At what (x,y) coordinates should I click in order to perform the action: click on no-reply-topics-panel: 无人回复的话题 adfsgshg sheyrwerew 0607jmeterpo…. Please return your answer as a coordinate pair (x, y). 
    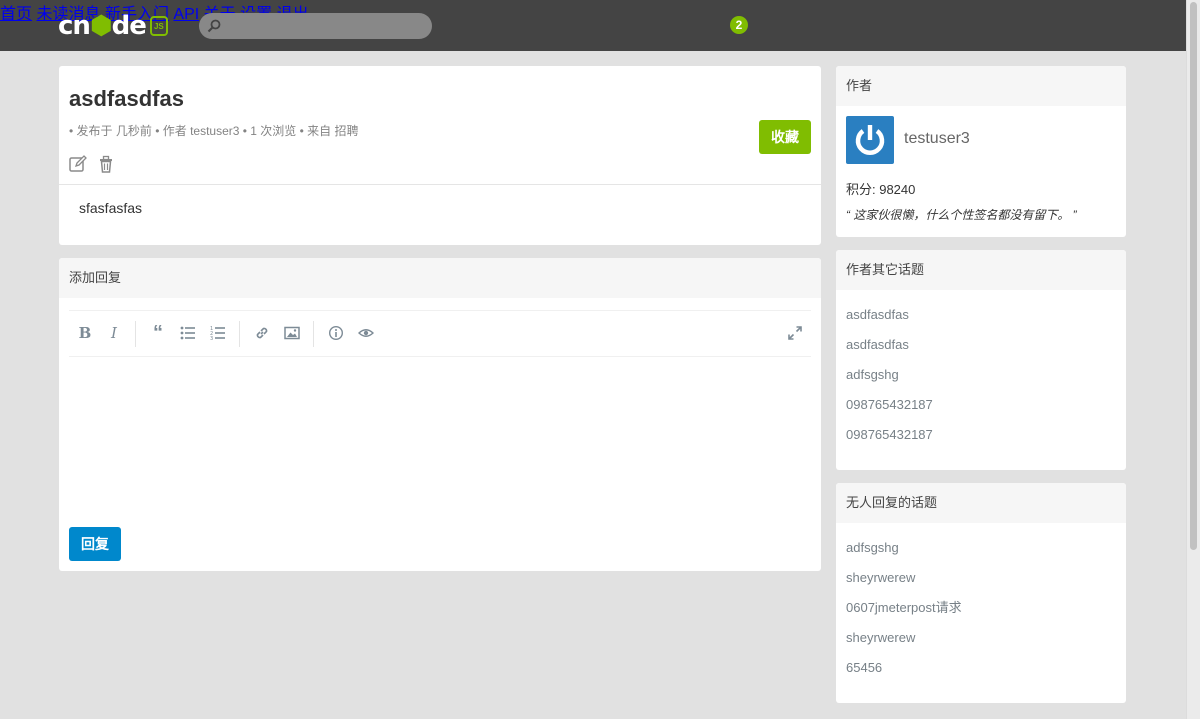
    Looking at the image, I should click on (981, 593).